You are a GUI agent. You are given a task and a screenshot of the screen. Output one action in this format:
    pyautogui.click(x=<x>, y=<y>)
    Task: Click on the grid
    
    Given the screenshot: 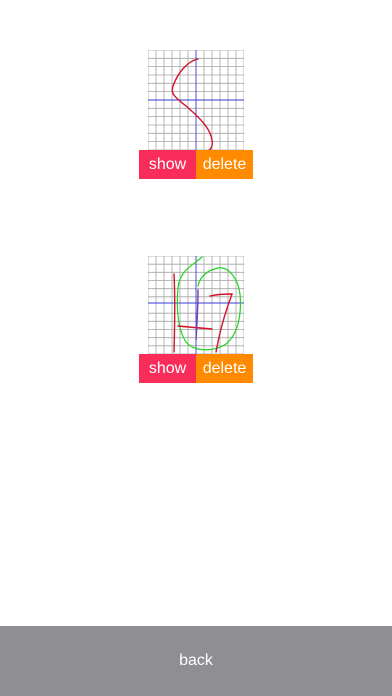 What is the action you would take?
    pyautogui.click(x=196, y=100)
    